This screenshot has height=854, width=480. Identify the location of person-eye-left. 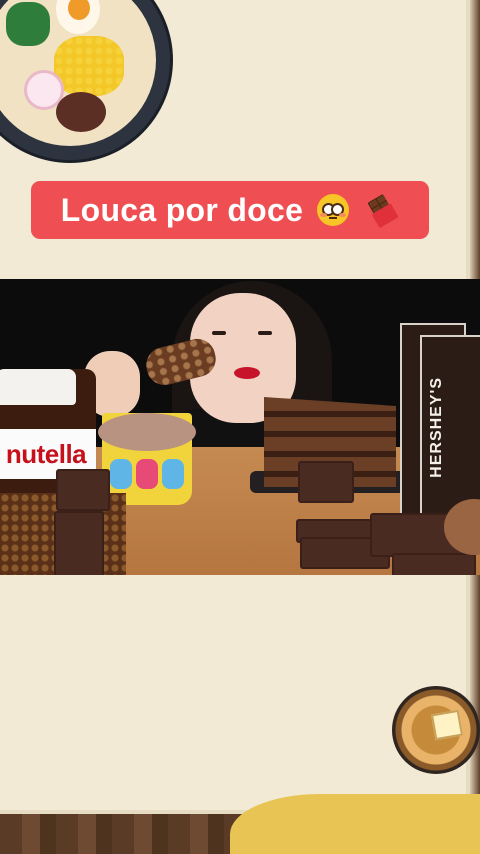
(219, 333).